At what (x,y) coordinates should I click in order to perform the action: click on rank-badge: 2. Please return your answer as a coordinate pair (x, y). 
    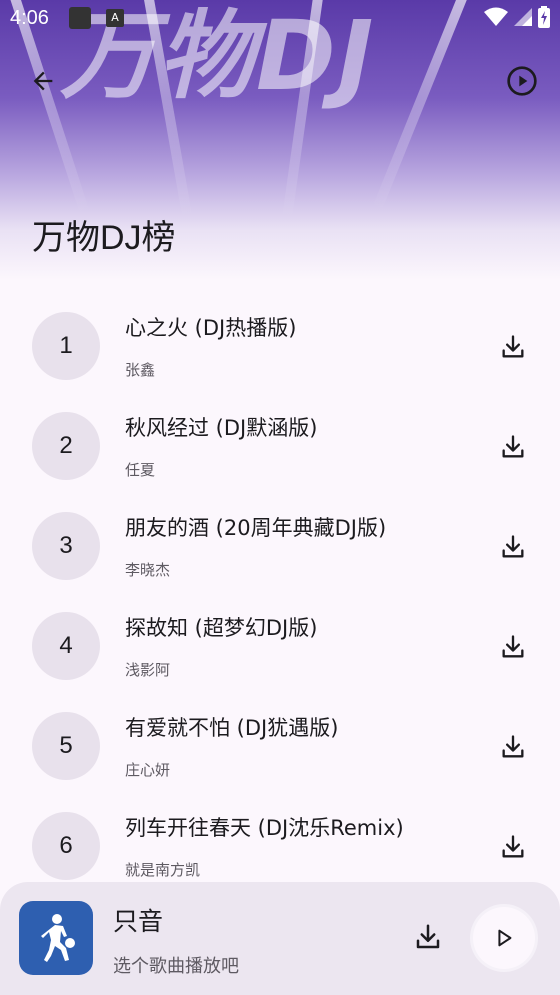
    Looking at the image, I should click on (66, 446).